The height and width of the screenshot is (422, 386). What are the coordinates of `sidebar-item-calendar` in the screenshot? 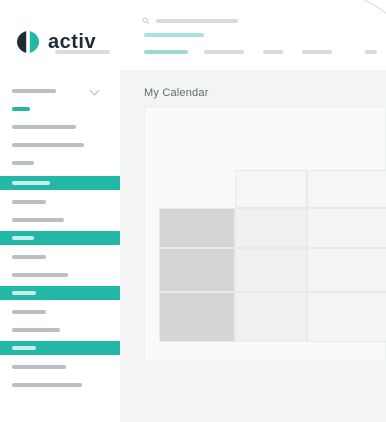 It's located at (60, 109).